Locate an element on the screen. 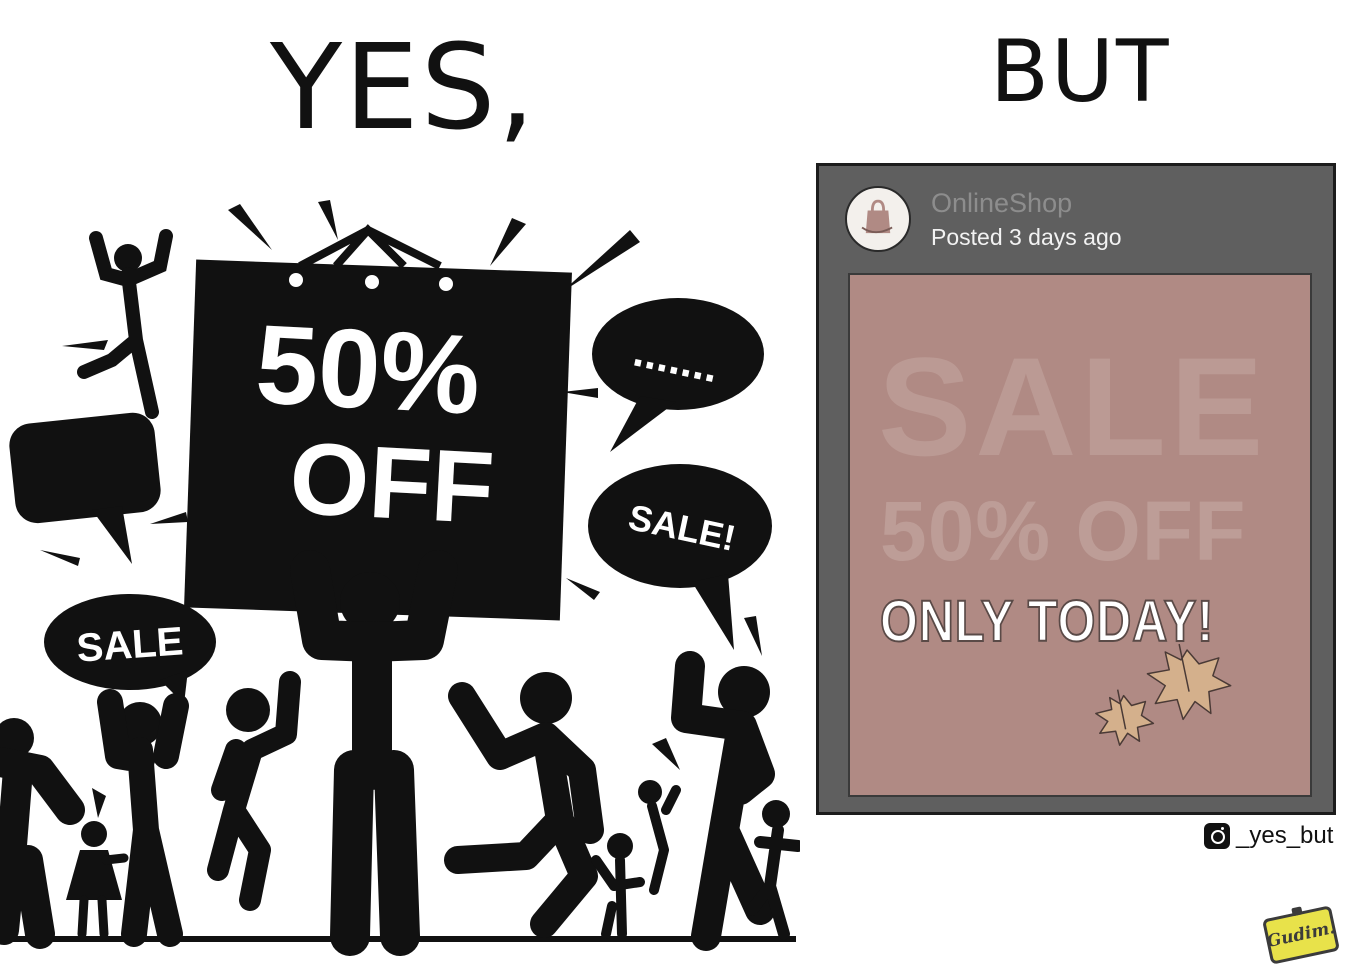  speech-bubble-empty-icon is located at coordinates (85, 488).